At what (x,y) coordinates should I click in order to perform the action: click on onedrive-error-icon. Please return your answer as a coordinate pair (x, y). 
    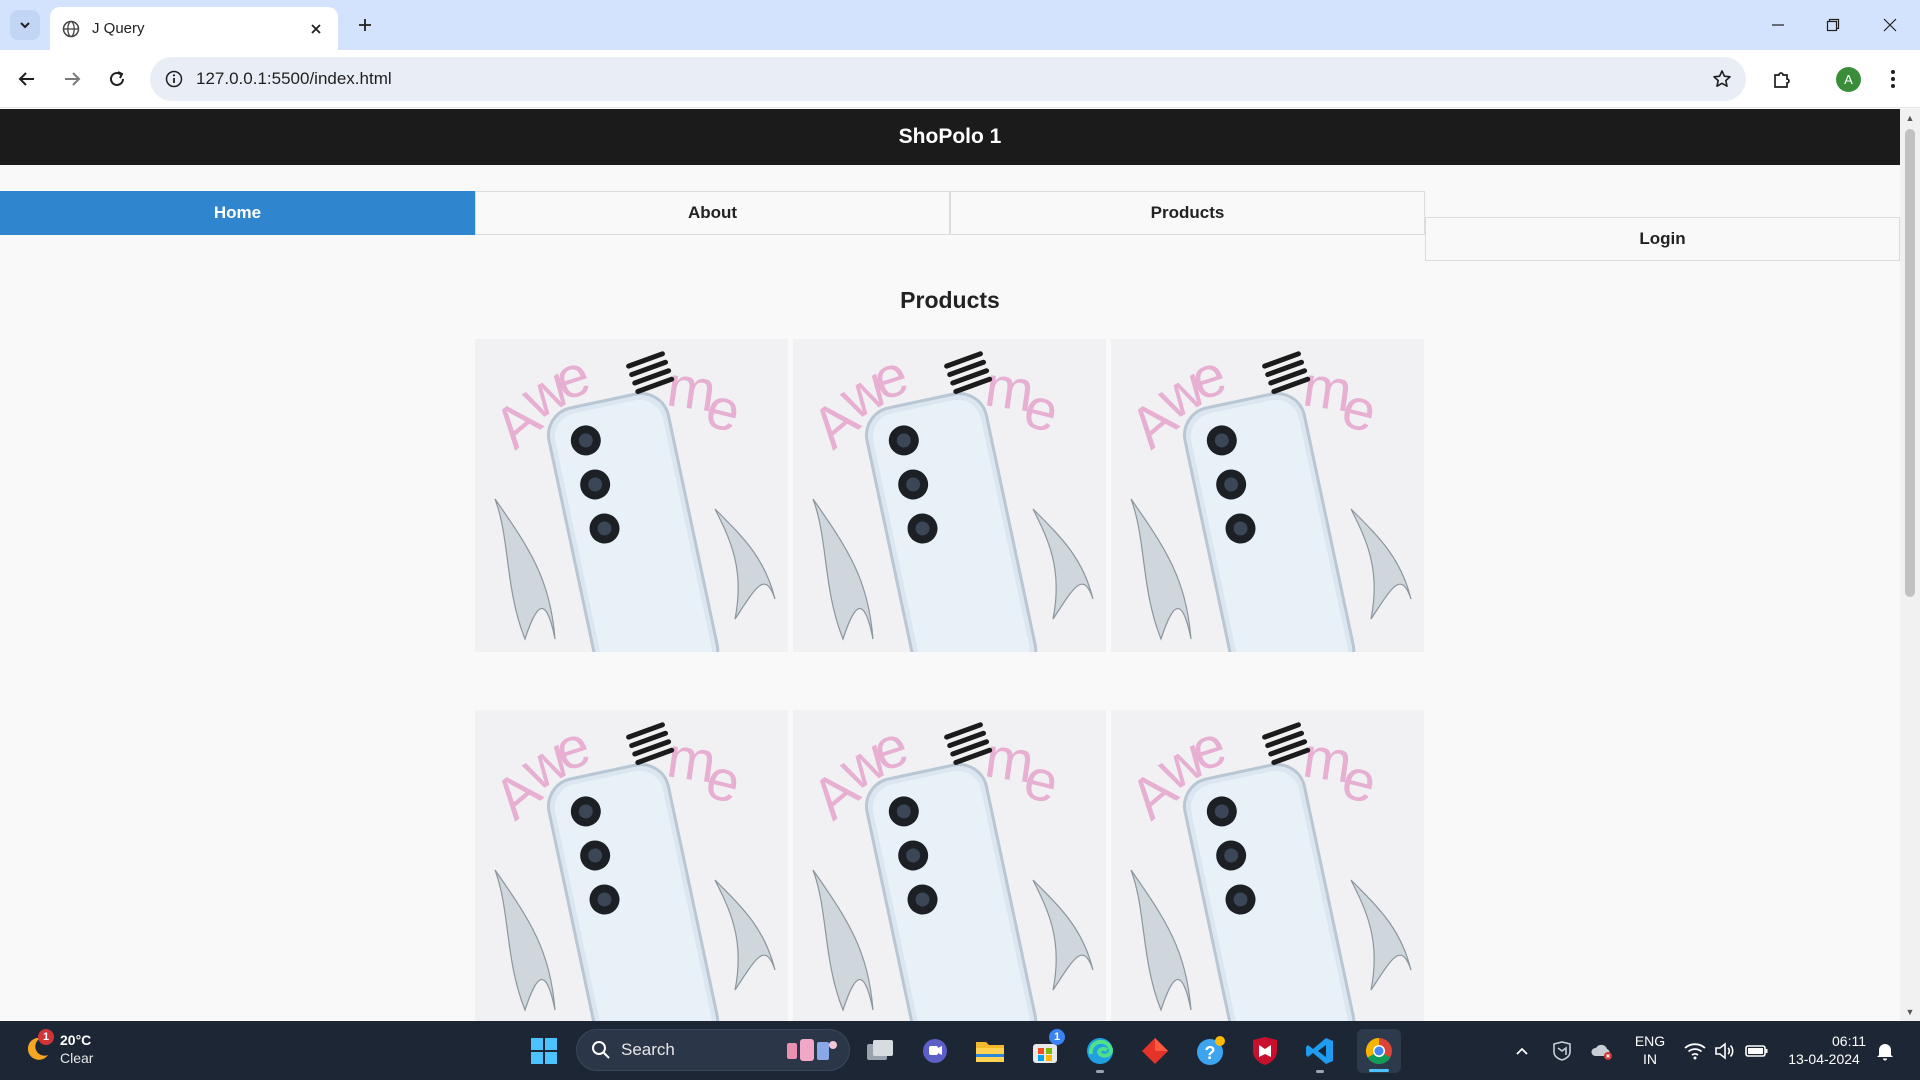
    Looking at the image, I should click on (1602, 1051).